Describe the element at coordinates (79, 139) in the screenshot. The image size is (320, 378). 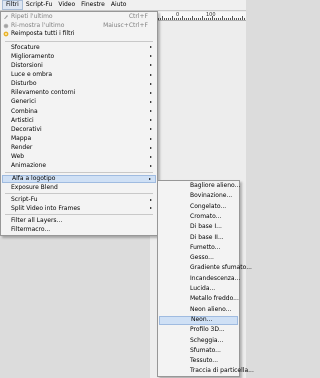
I see `menu-item-mappa: Mappa` at that location.